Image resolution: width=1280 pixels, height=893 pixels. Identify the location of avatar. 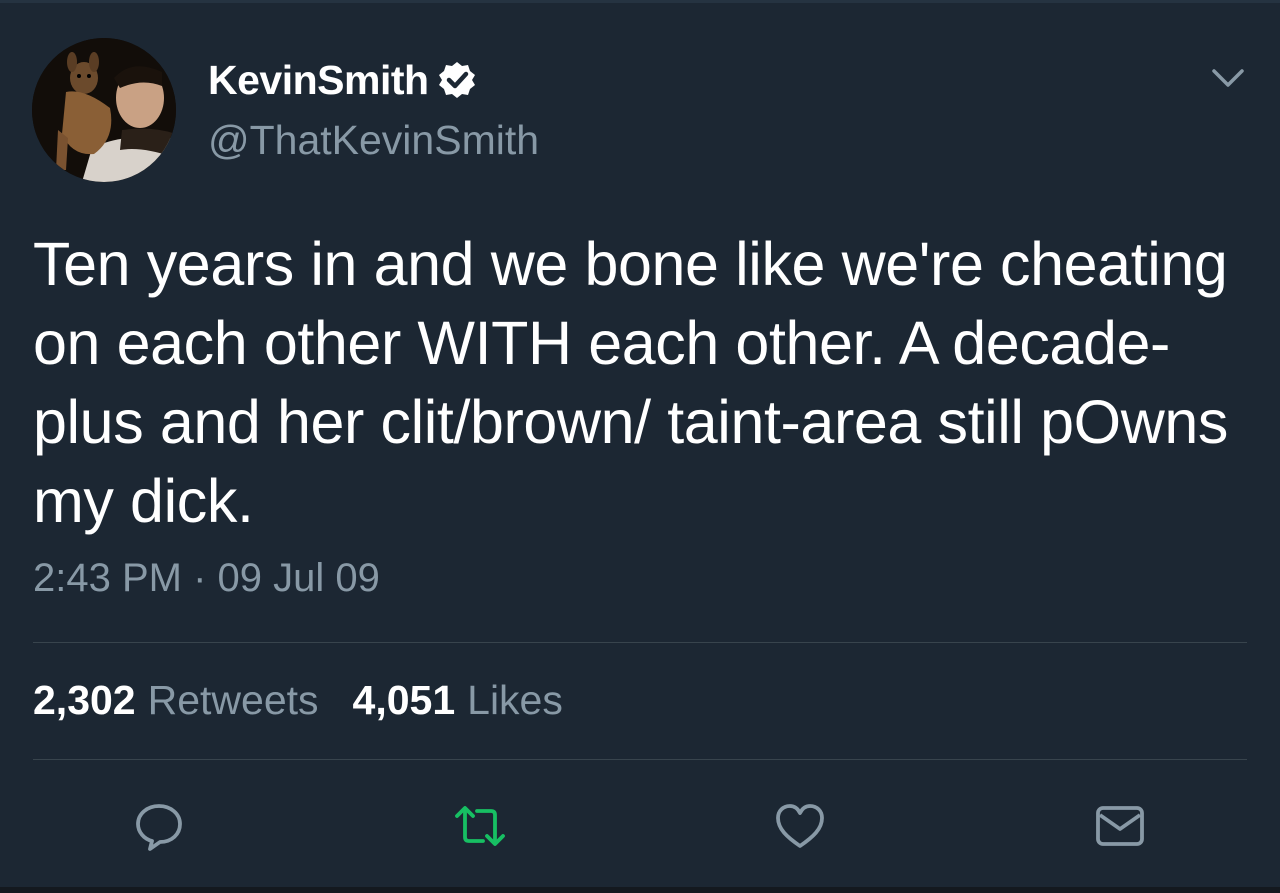
(104, 110).